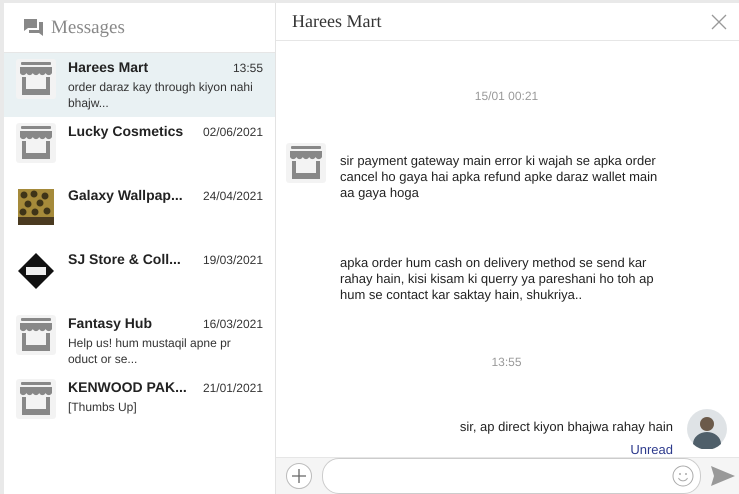  I want to click on send-icon, so click(723, 476).